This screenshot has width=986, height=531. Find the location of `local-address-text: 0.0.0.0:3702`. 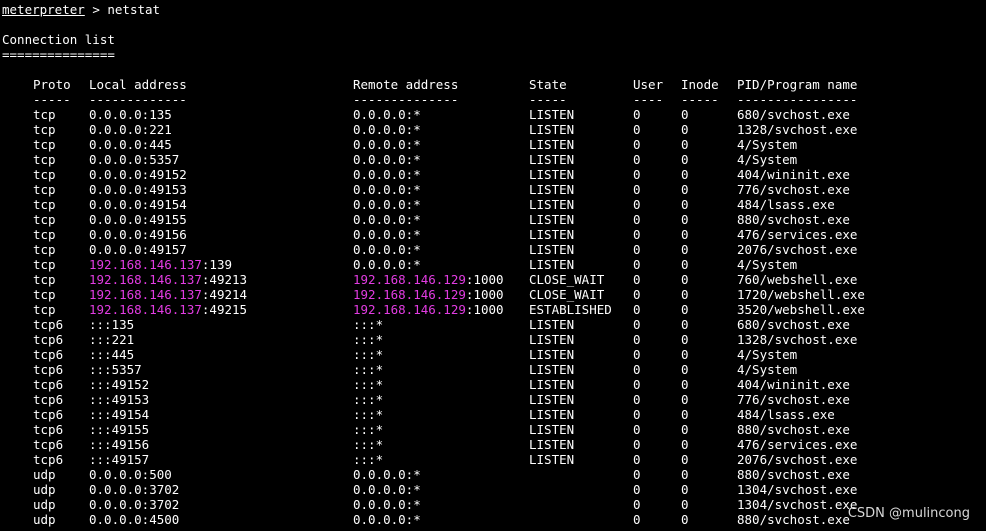

local-address-text: 0.0.0.0:3702 is located at coordinates (134, 504).